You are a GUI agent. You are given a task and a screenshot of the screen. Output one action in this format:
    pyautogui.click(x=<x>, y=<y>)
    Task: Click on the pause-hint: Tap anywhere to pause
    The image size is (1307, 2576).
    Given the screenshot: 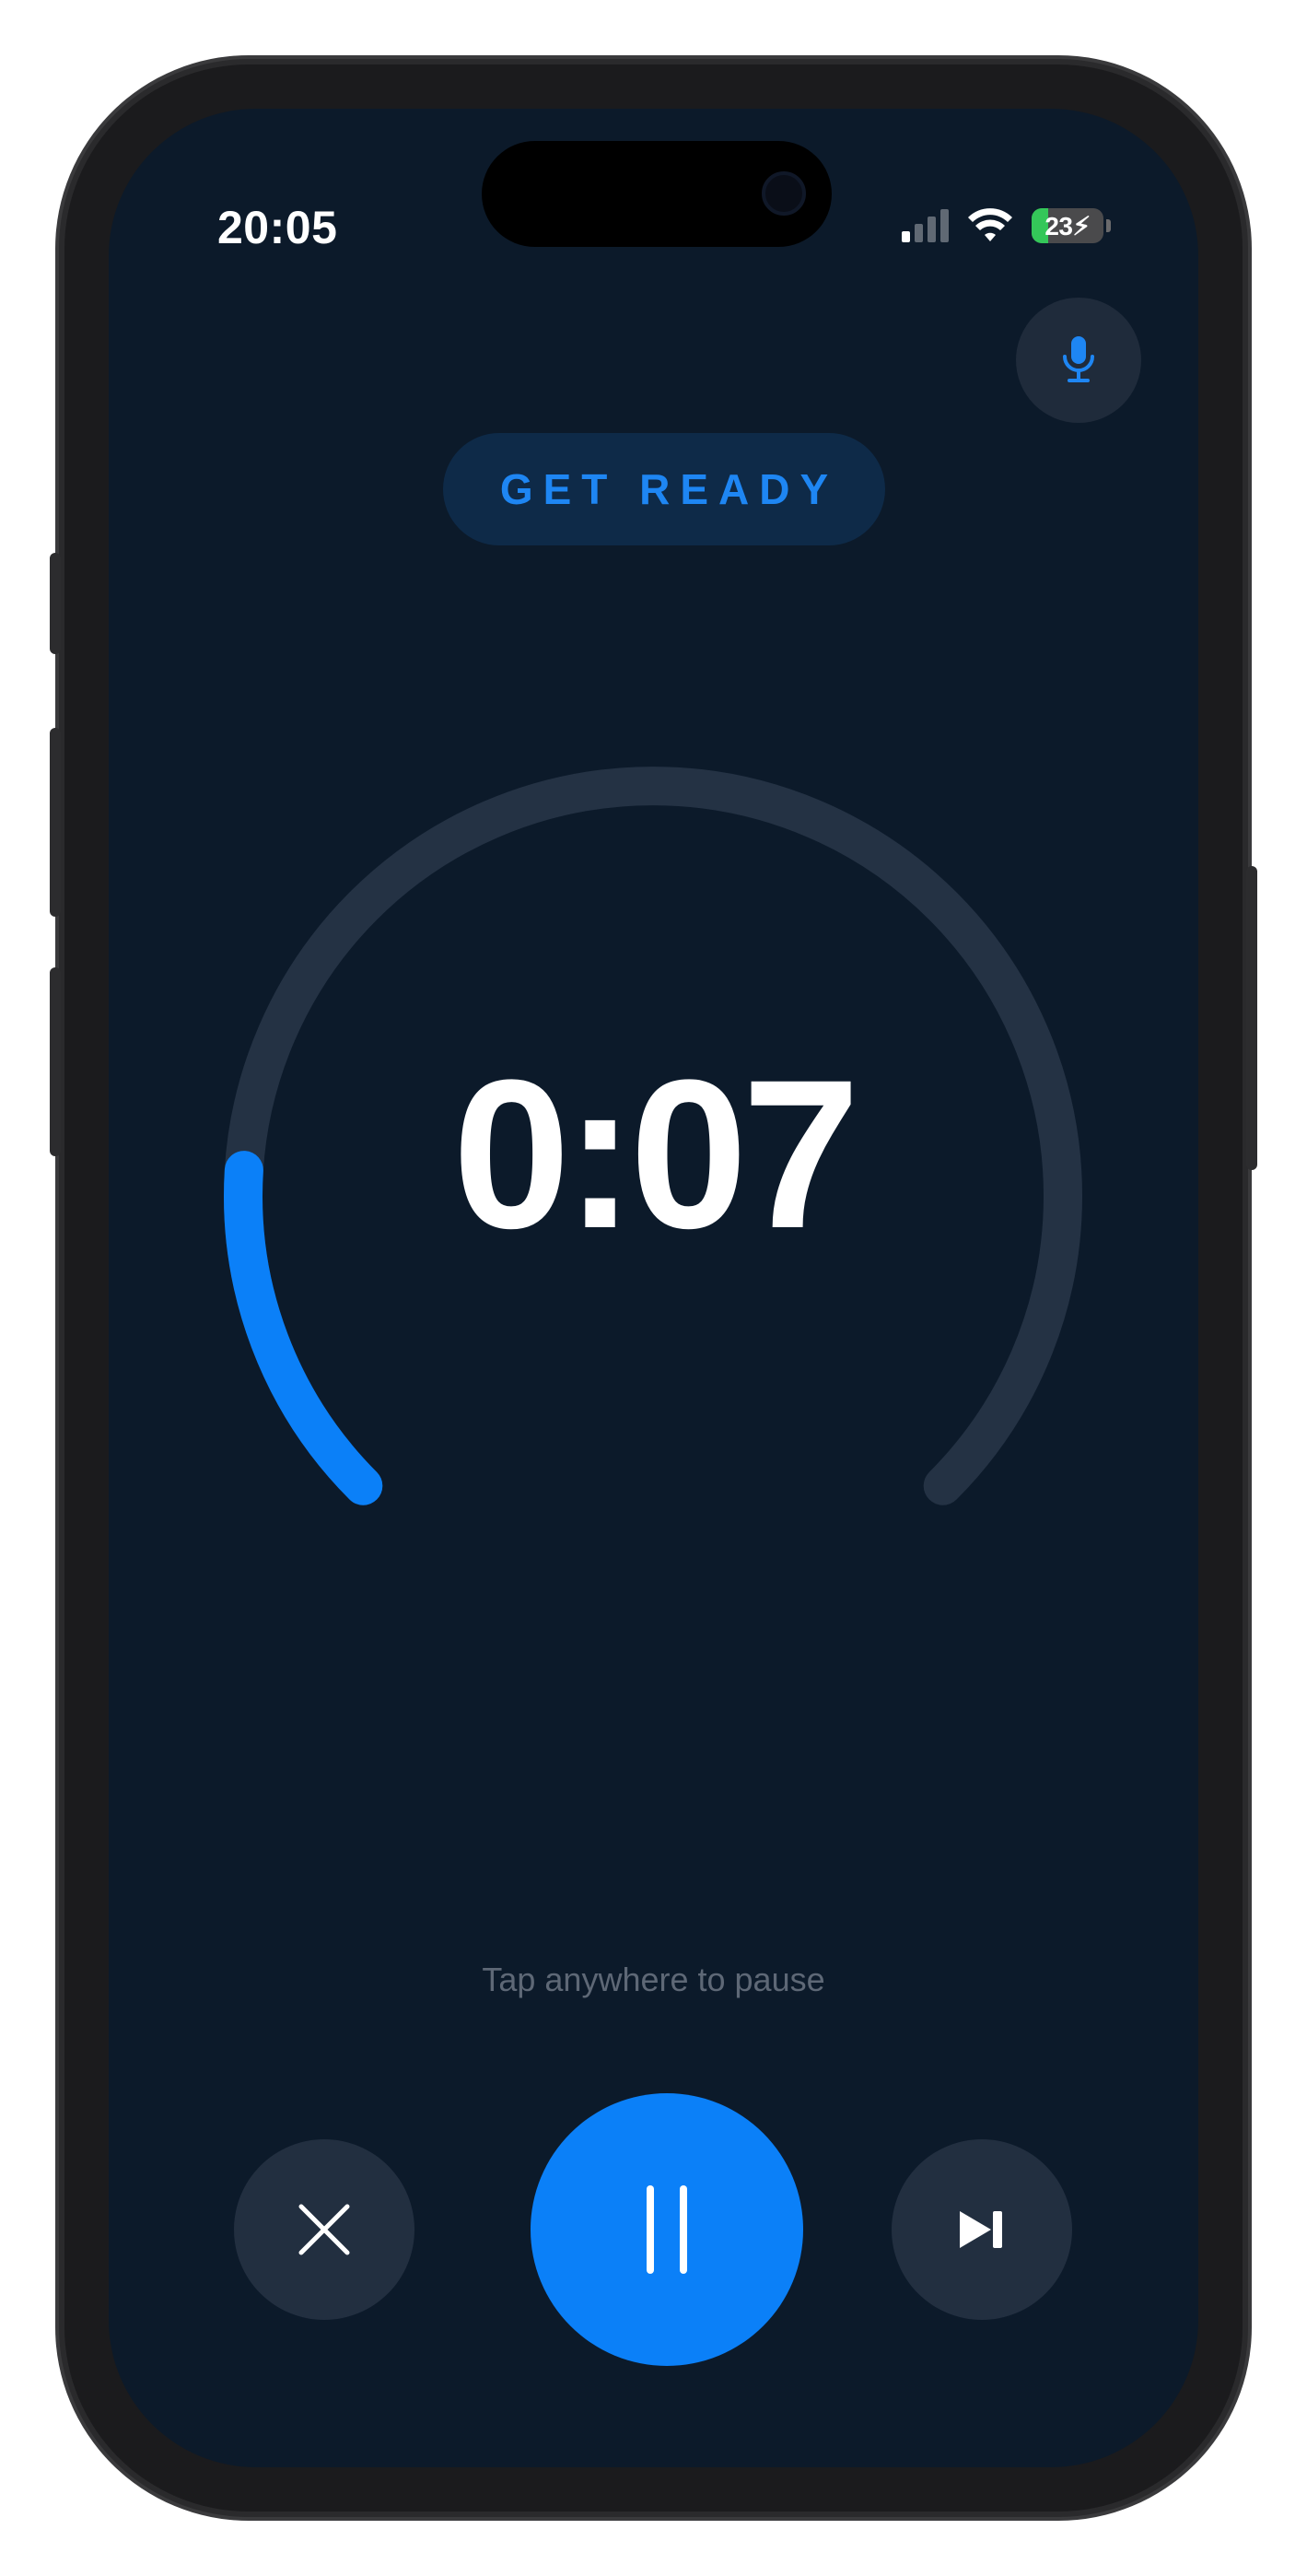 What is the action you would take?
    pyautogui.click(x=653, y=1979)
    